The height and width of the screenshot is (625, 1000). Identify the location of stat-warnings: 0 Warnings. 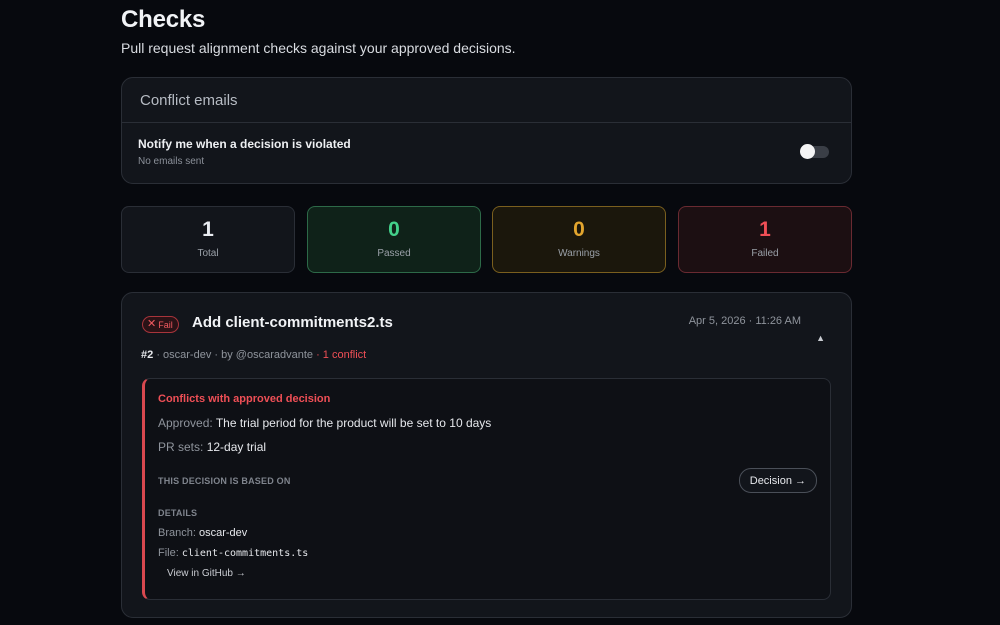
(579, 239).